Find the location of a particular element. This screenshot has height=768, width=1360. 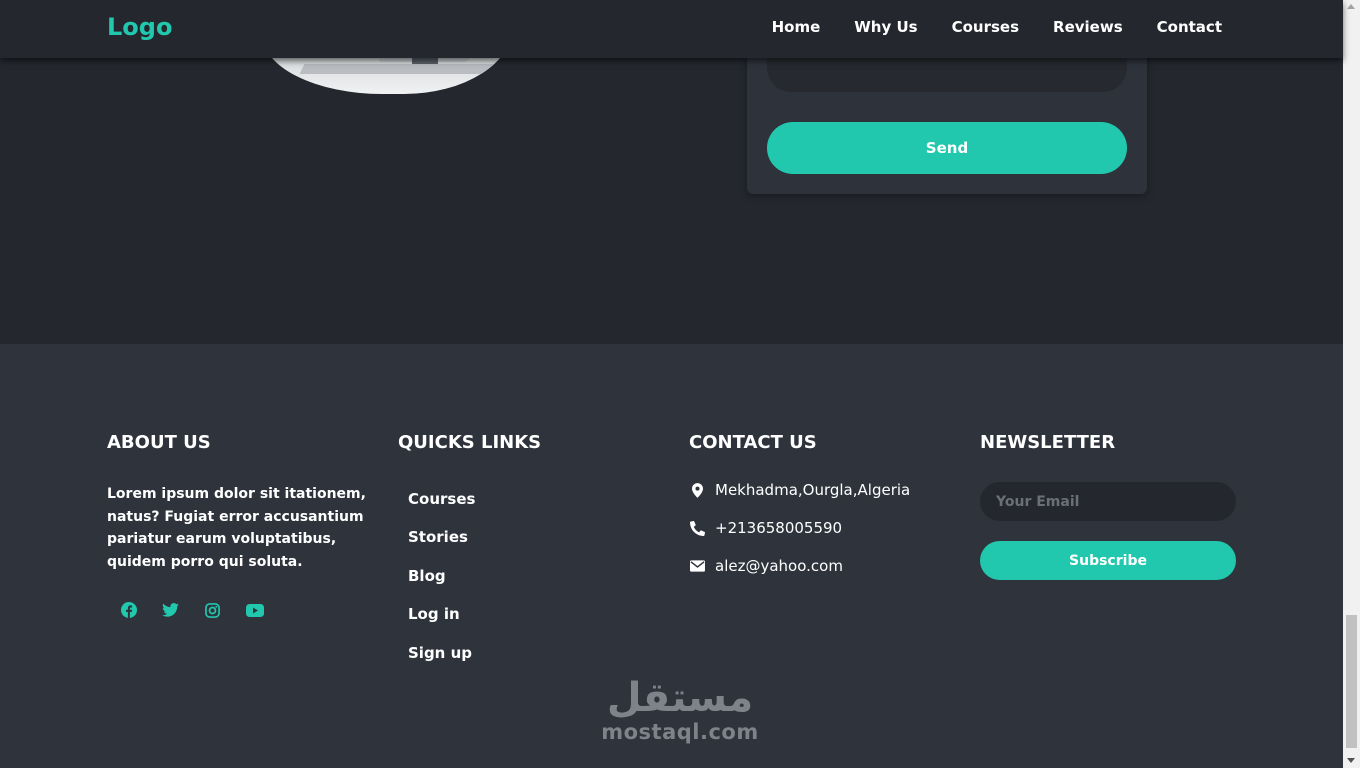

nav-link-why-us: Why Us is located at coordinates (885, 27).